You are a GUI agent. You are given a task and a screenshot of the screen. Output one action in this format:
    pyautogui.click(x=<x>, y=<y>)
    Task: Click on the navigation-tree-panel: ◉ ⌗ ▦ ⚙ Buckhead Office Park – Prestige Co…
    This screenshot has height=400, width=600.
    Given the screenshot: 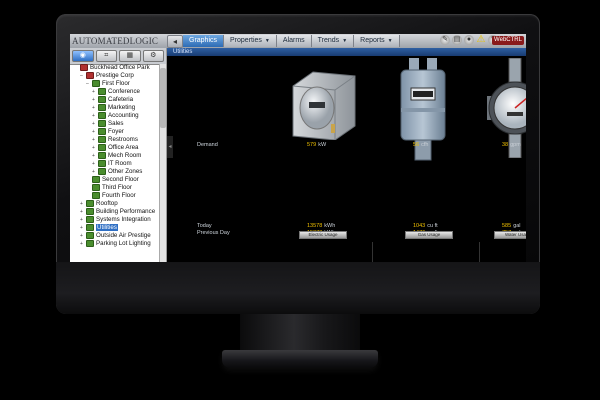 What is the action you would take?
    pyautogui.click(x=118, y=155)
    